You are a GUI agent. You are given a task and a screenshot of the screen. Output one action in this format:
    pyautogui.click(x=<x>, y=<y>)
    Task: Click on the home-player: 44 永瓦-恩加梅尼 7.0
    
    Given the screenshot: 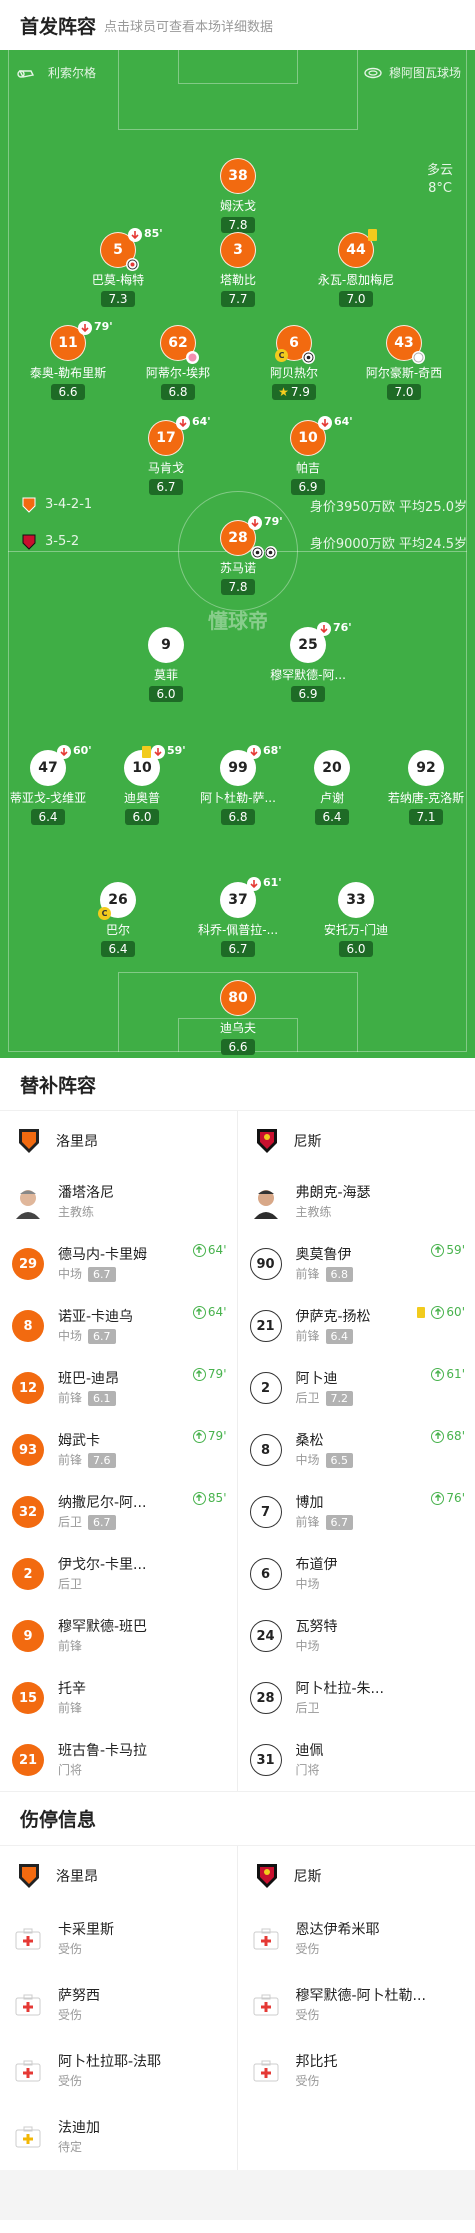 What is the action you would take?
    pyautogui.click(x=356, y=268)
    